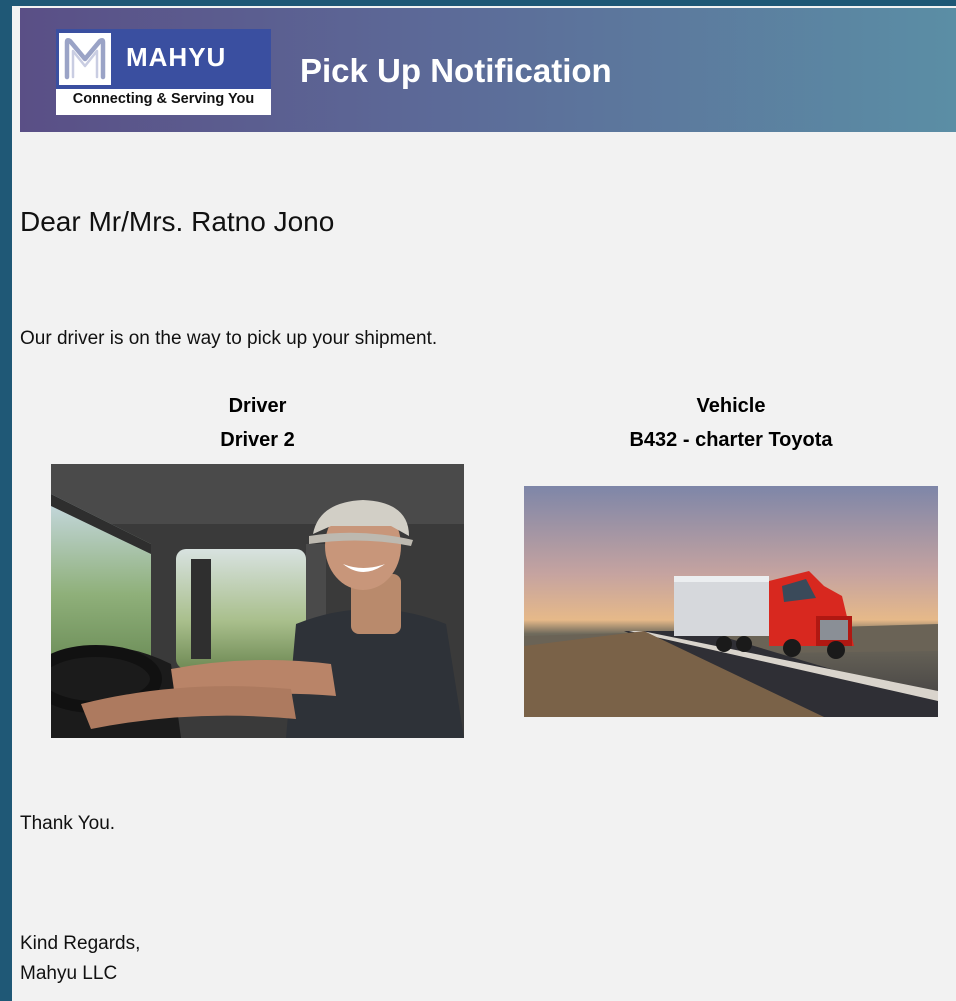 The image size is (956, 1001). Describe the element at coordinates (257, 440) in the screenshot. I see `driver-name: Driver 2` at that location.